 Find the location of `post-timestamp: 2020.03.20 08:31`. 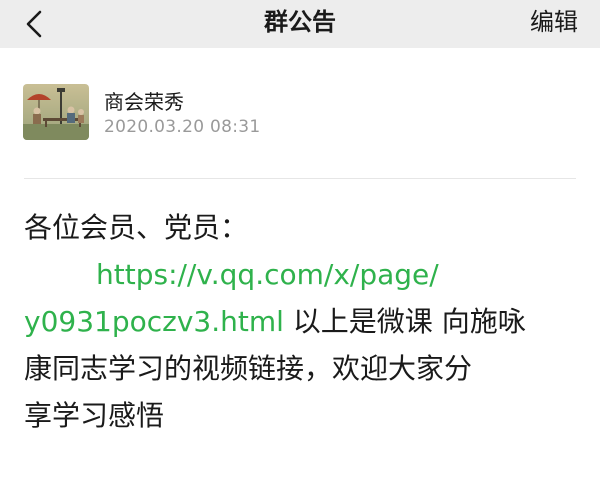

post-timestamp: 2020.03.20 08:31 is located at coordinates (182, 127).